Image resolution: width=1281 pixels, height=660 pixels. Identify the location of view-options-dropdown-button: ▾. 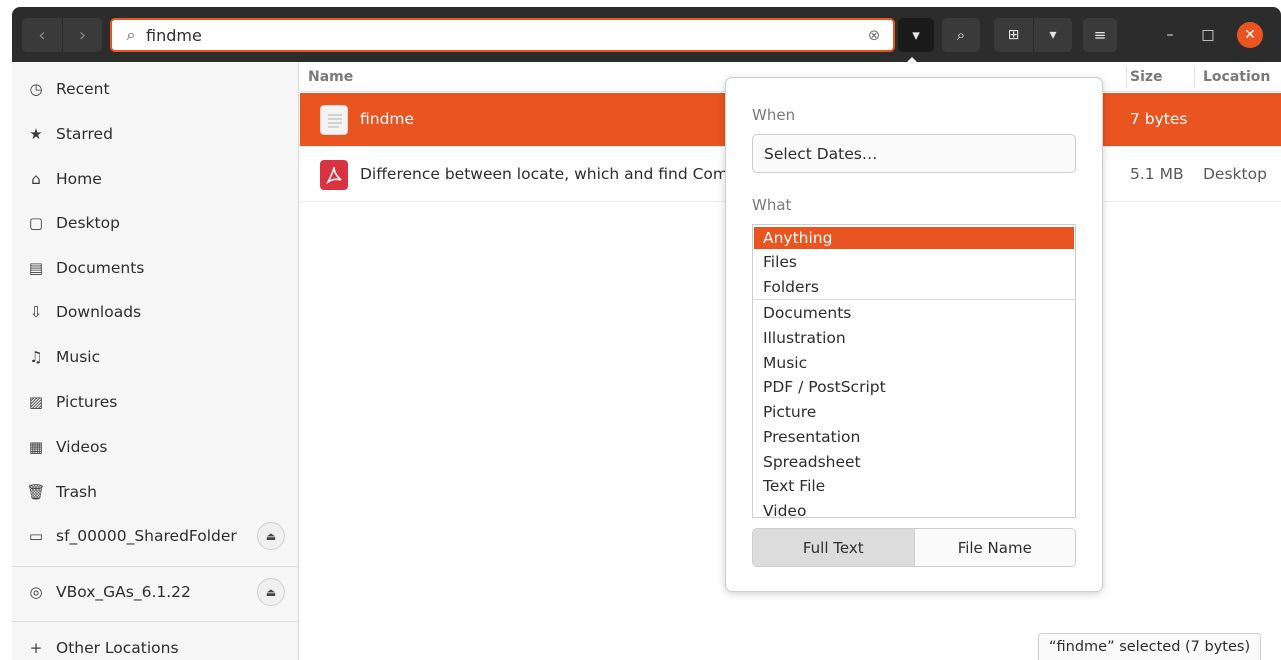
(1052, 35).